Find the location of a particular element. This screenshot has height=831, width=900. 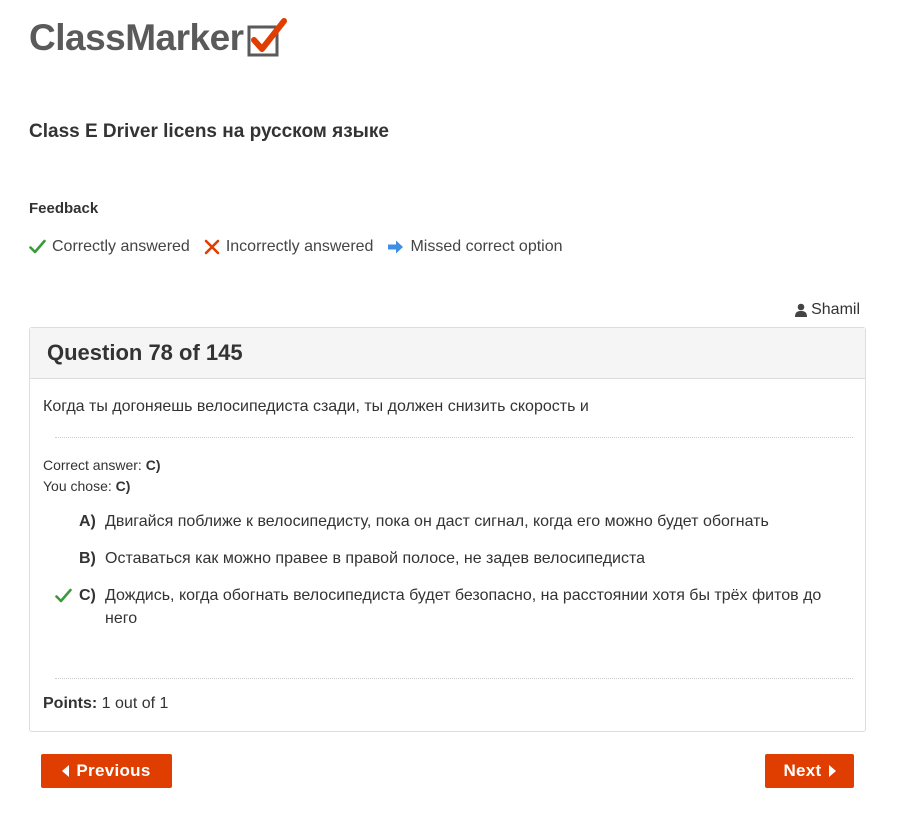

caret-right-icon is located at coordinates (832, 771).